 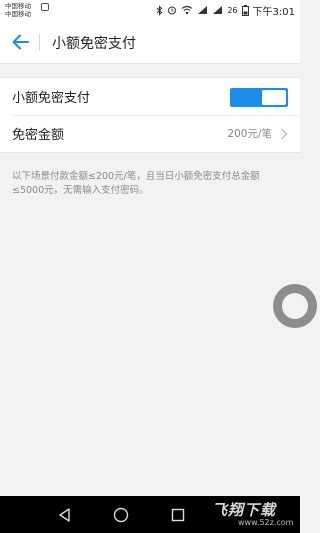 I want to click on nav-recent-button, so click(x=178, y=515).